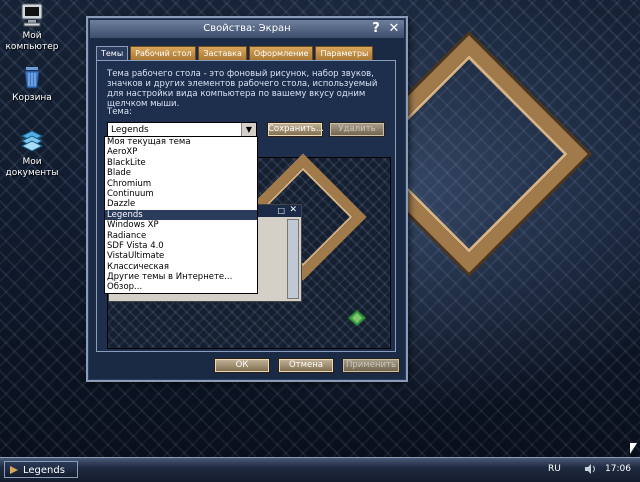 The width and height of the screenshot is (640, 482). I want to click on start-arrow-icon, so click(14, 470).